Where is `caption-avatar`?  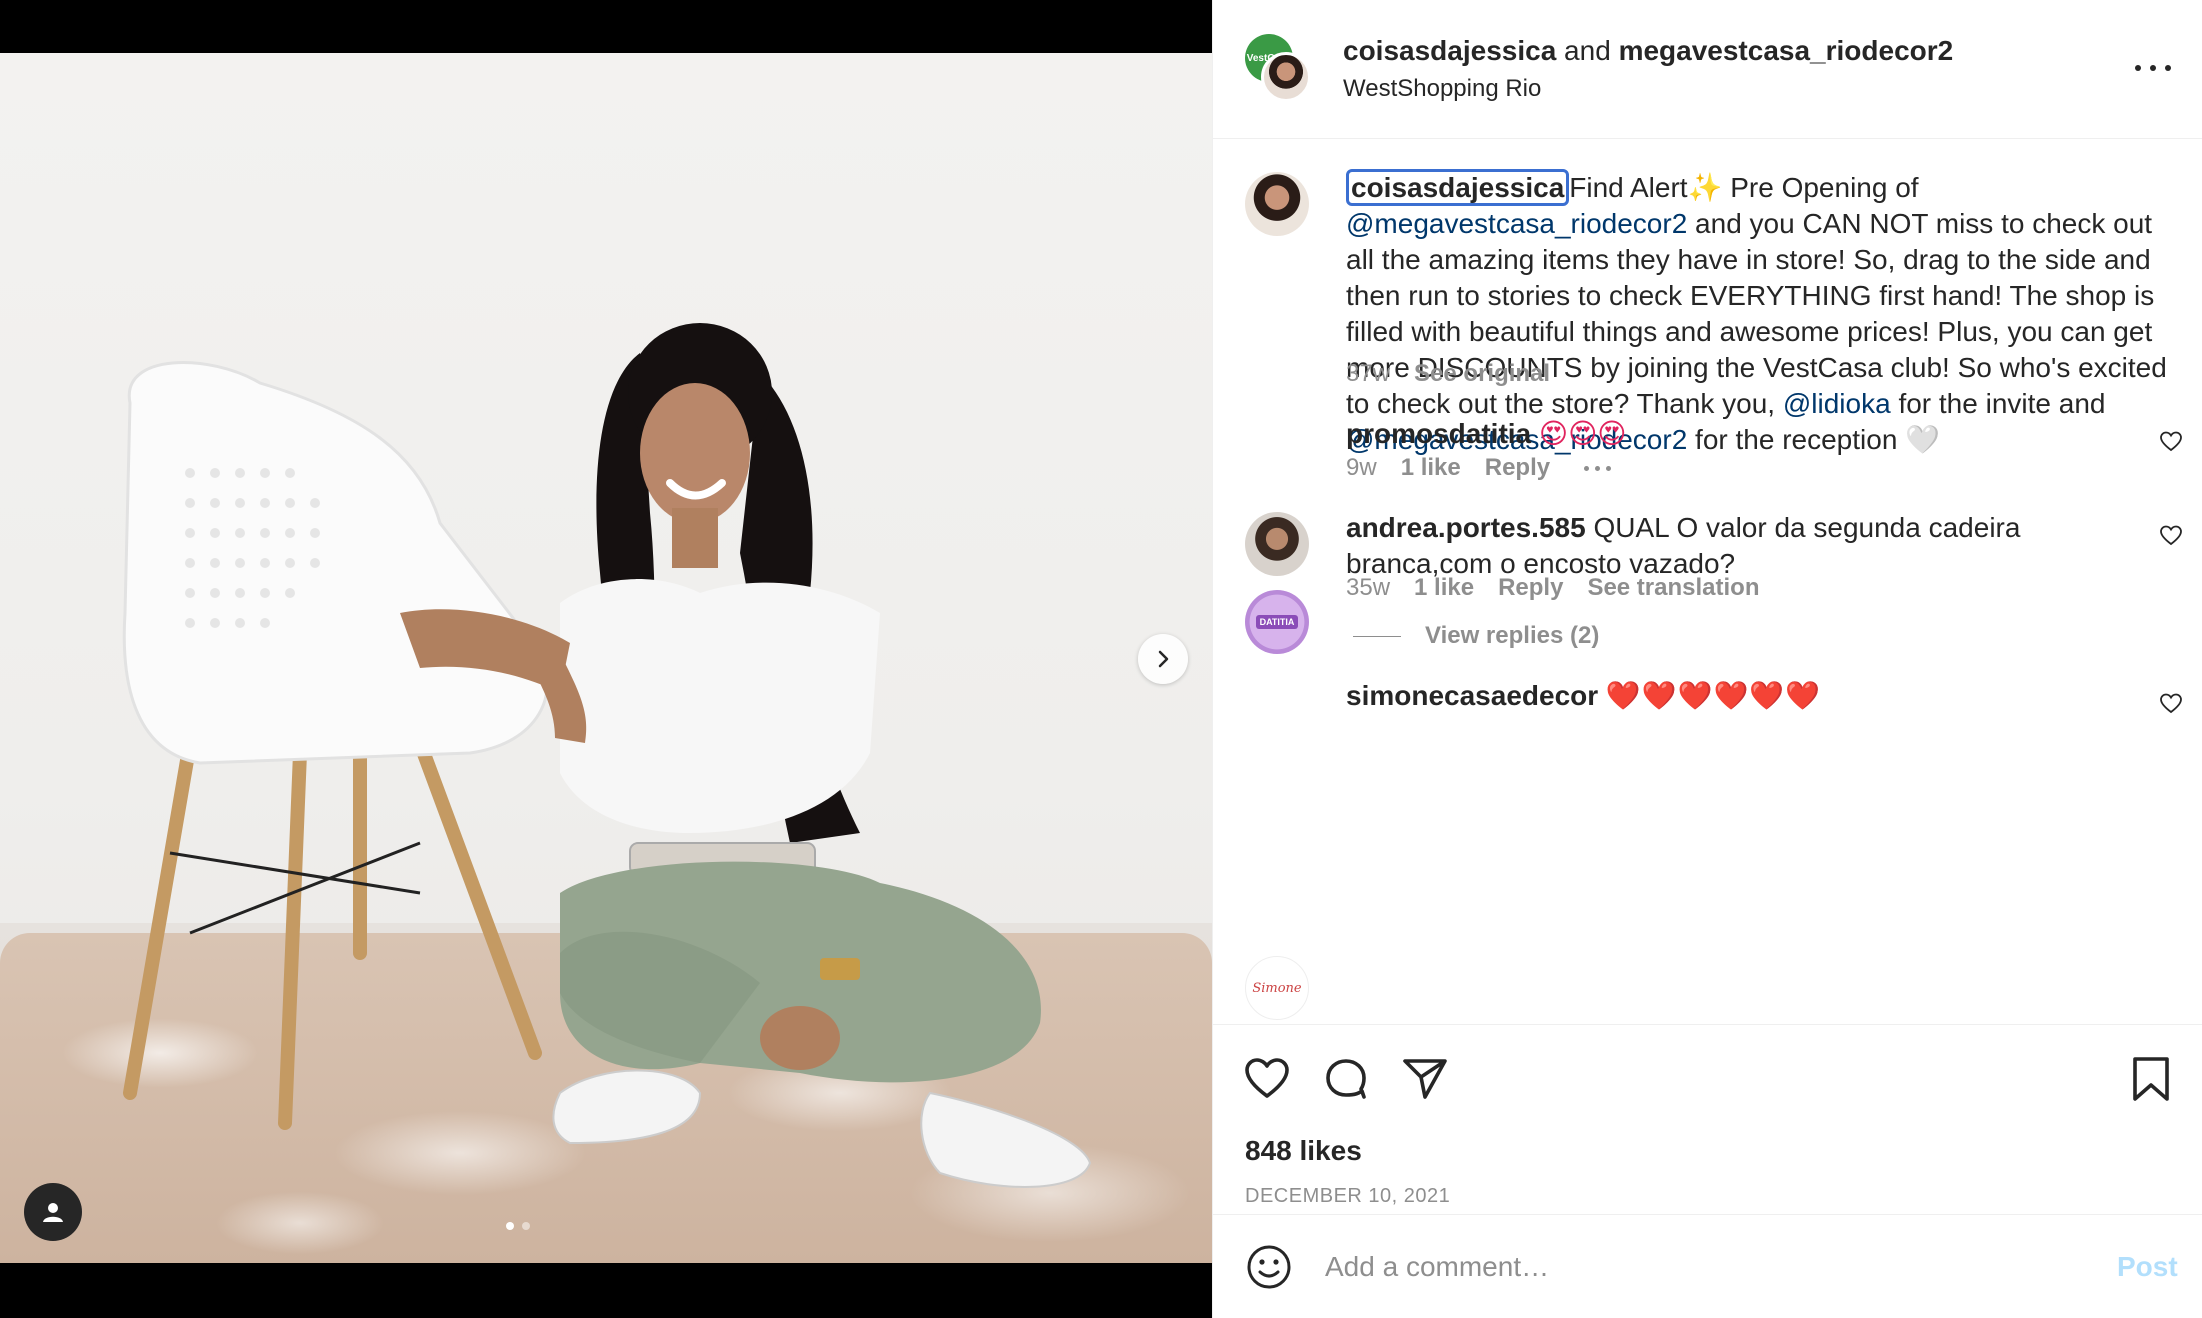 caption-avatar is located at coordinates (1277, 204).